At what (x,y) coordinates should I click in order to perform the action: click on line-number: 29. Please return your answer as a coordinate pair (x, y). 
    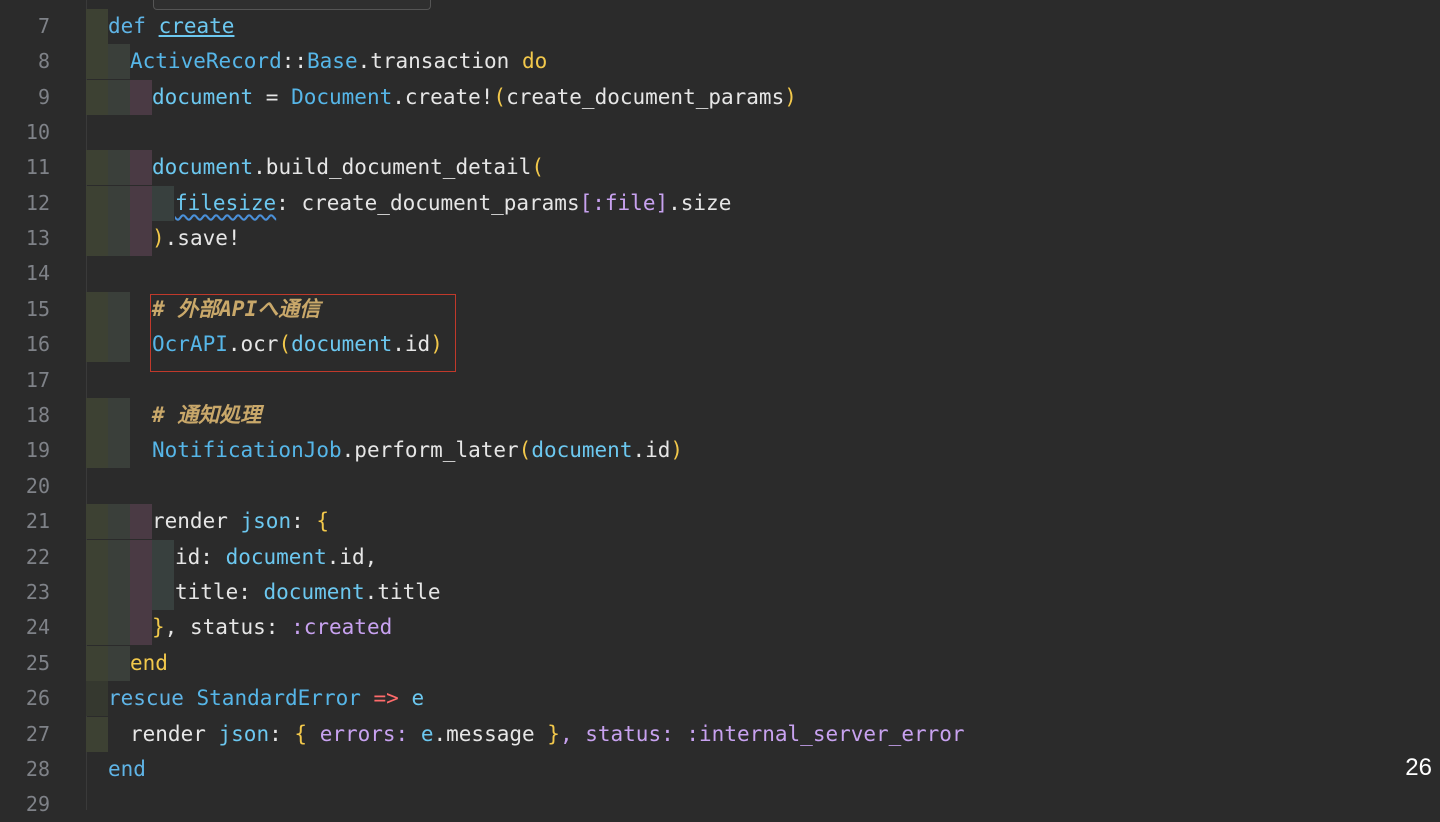
    Looking at the image, I should click on (37, 804).